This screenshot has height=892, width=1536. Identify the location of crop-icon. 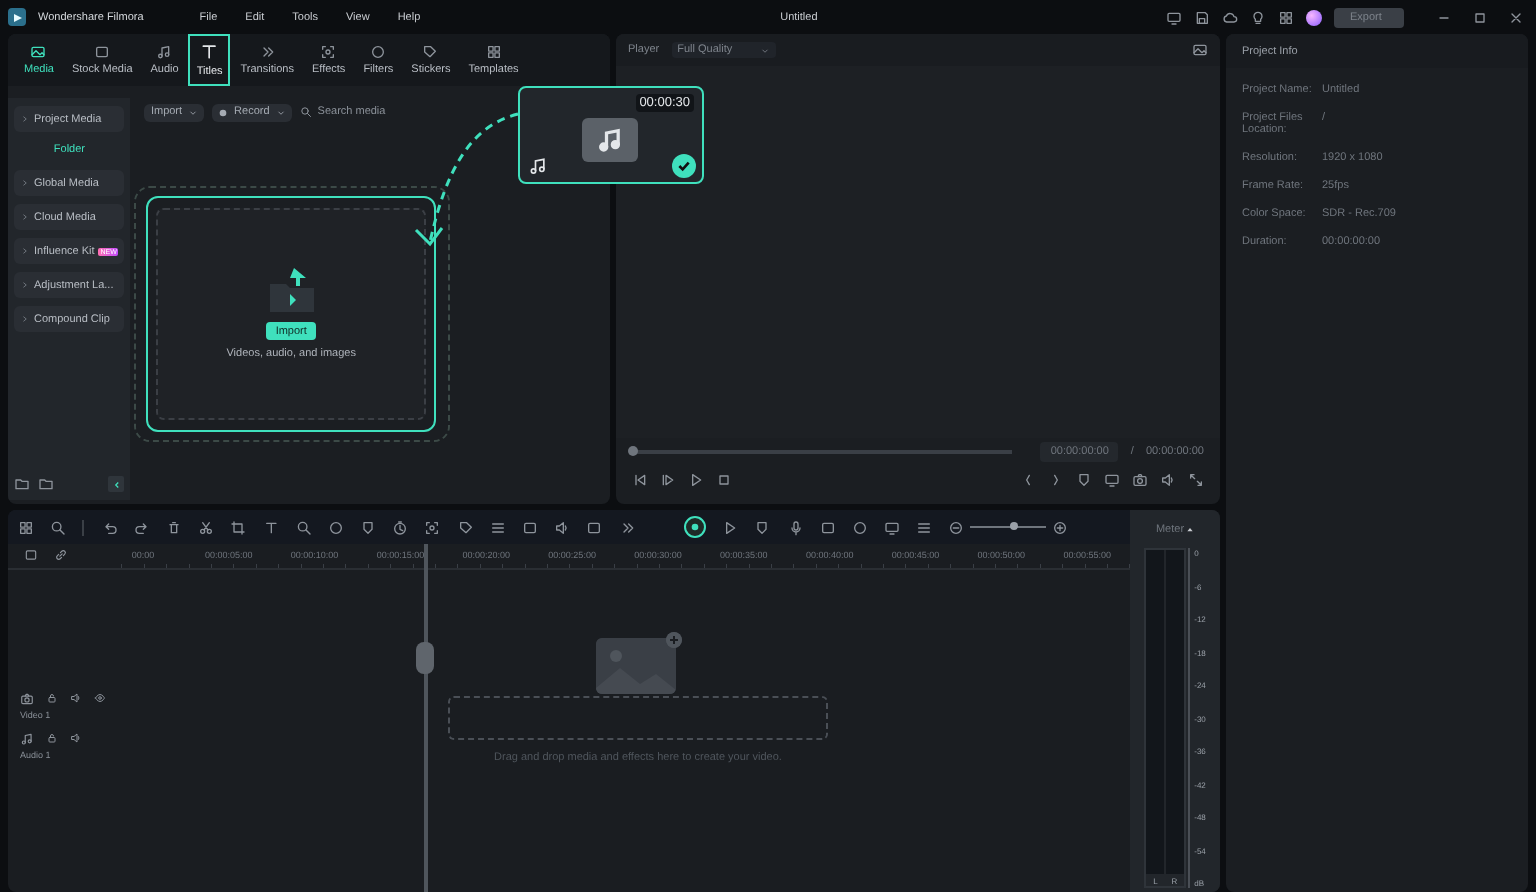
(238, 527).